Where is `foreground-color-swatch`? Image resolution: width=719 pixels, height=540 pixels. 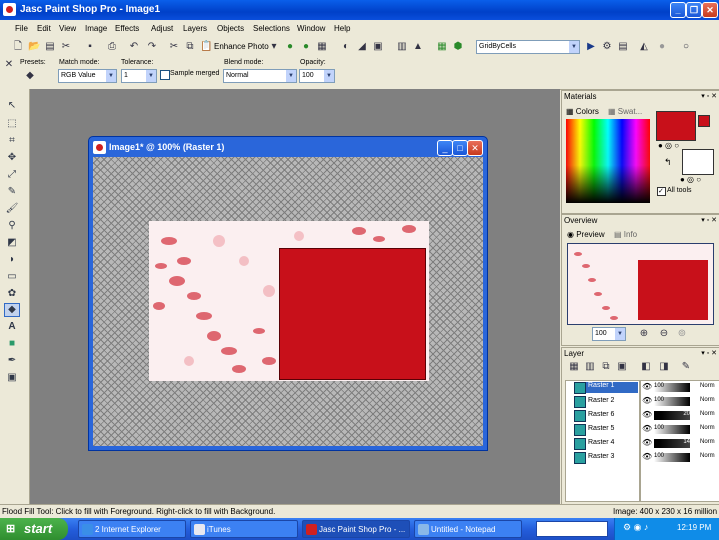
foreground-color-swatch is located at coordinates (676, 126).